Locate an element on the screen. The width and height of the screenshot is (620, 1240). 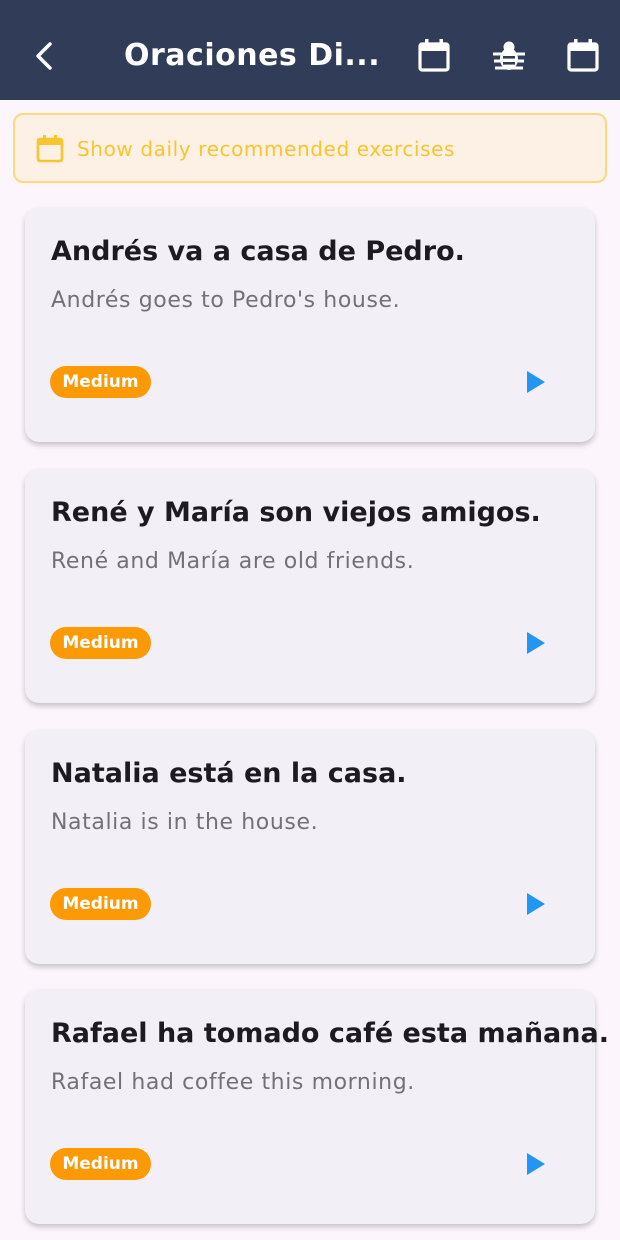
daily-exercises-banner: Show daily recommended exercises is located at coordinates (310, 148).